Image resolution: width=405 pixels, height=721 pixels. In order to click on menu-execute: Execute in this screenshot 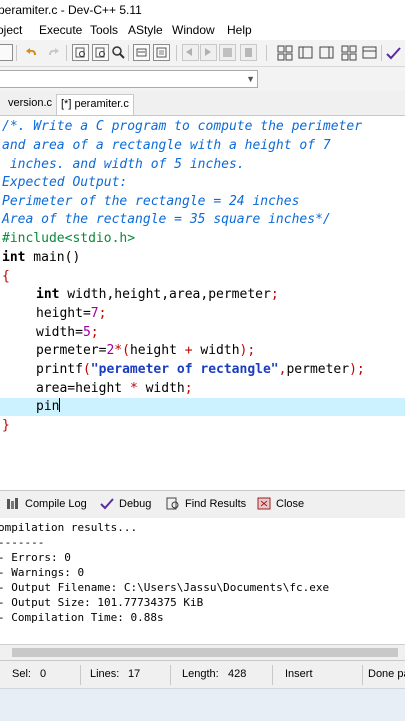, I will do `click(60, 30)`.